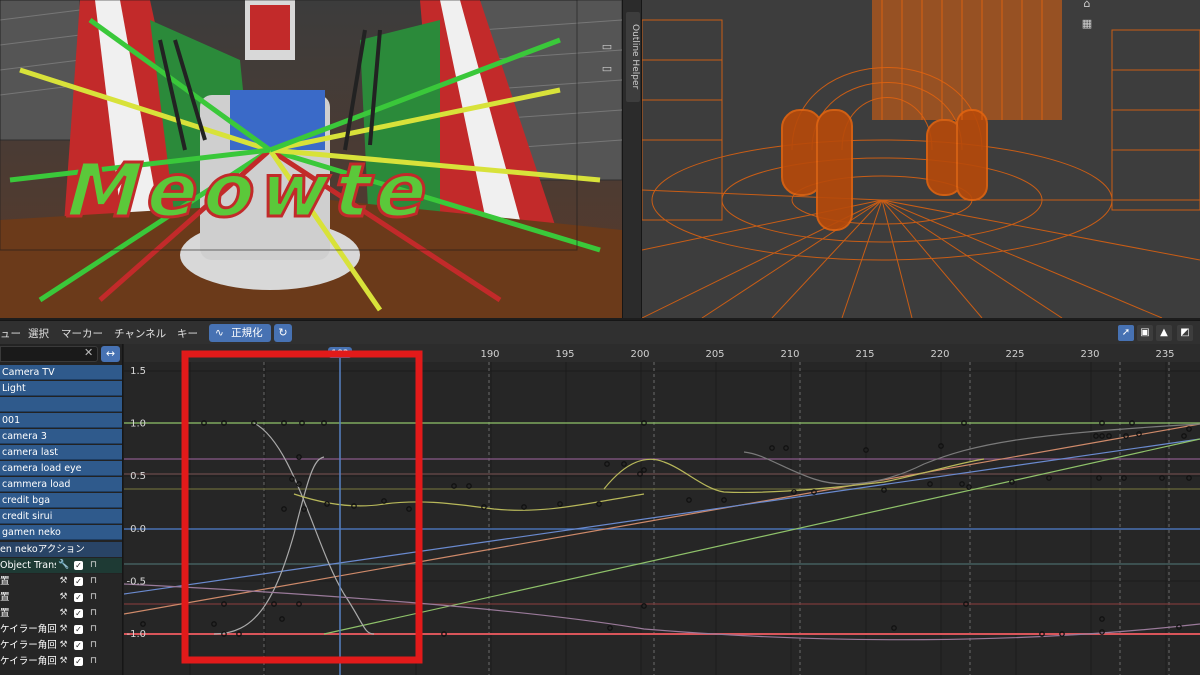  Describe the element at coordinates (61, 549) in the screenshot. I see `channel-action: en nekoアクション` at that location.